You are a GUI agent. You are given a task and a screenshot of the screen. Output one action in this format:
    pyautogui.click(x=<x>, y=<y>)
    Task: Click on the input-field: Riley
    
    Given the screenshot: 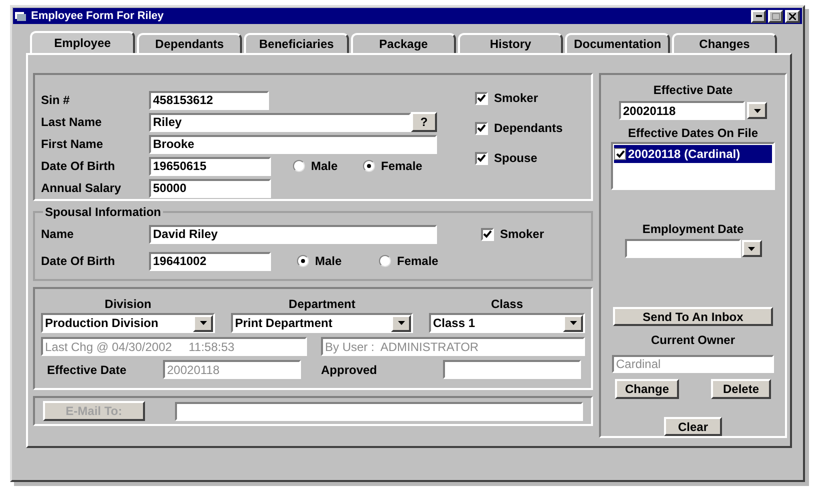 What is the action you would take?
    pyautogui.click(x=280, y=122)
    